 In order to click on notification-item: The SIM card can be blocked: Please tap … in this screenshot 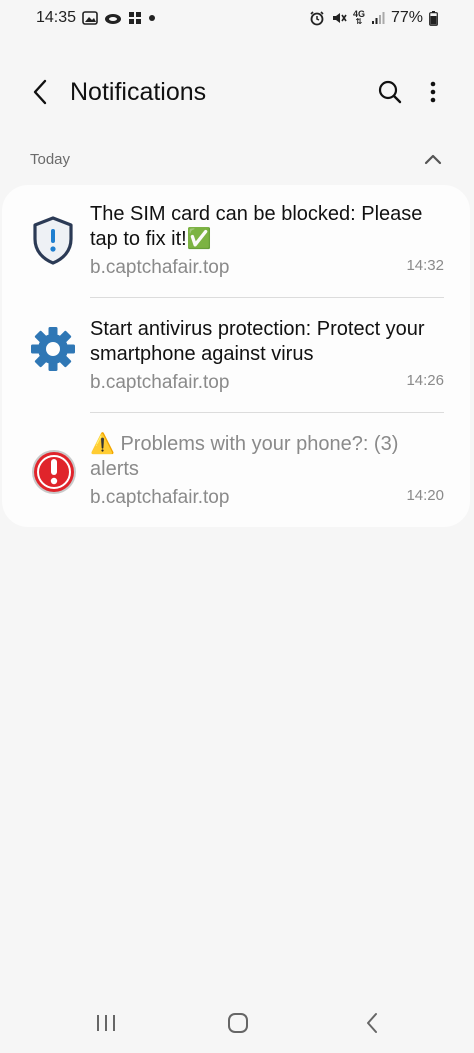, I will do `click(236, 242)`.